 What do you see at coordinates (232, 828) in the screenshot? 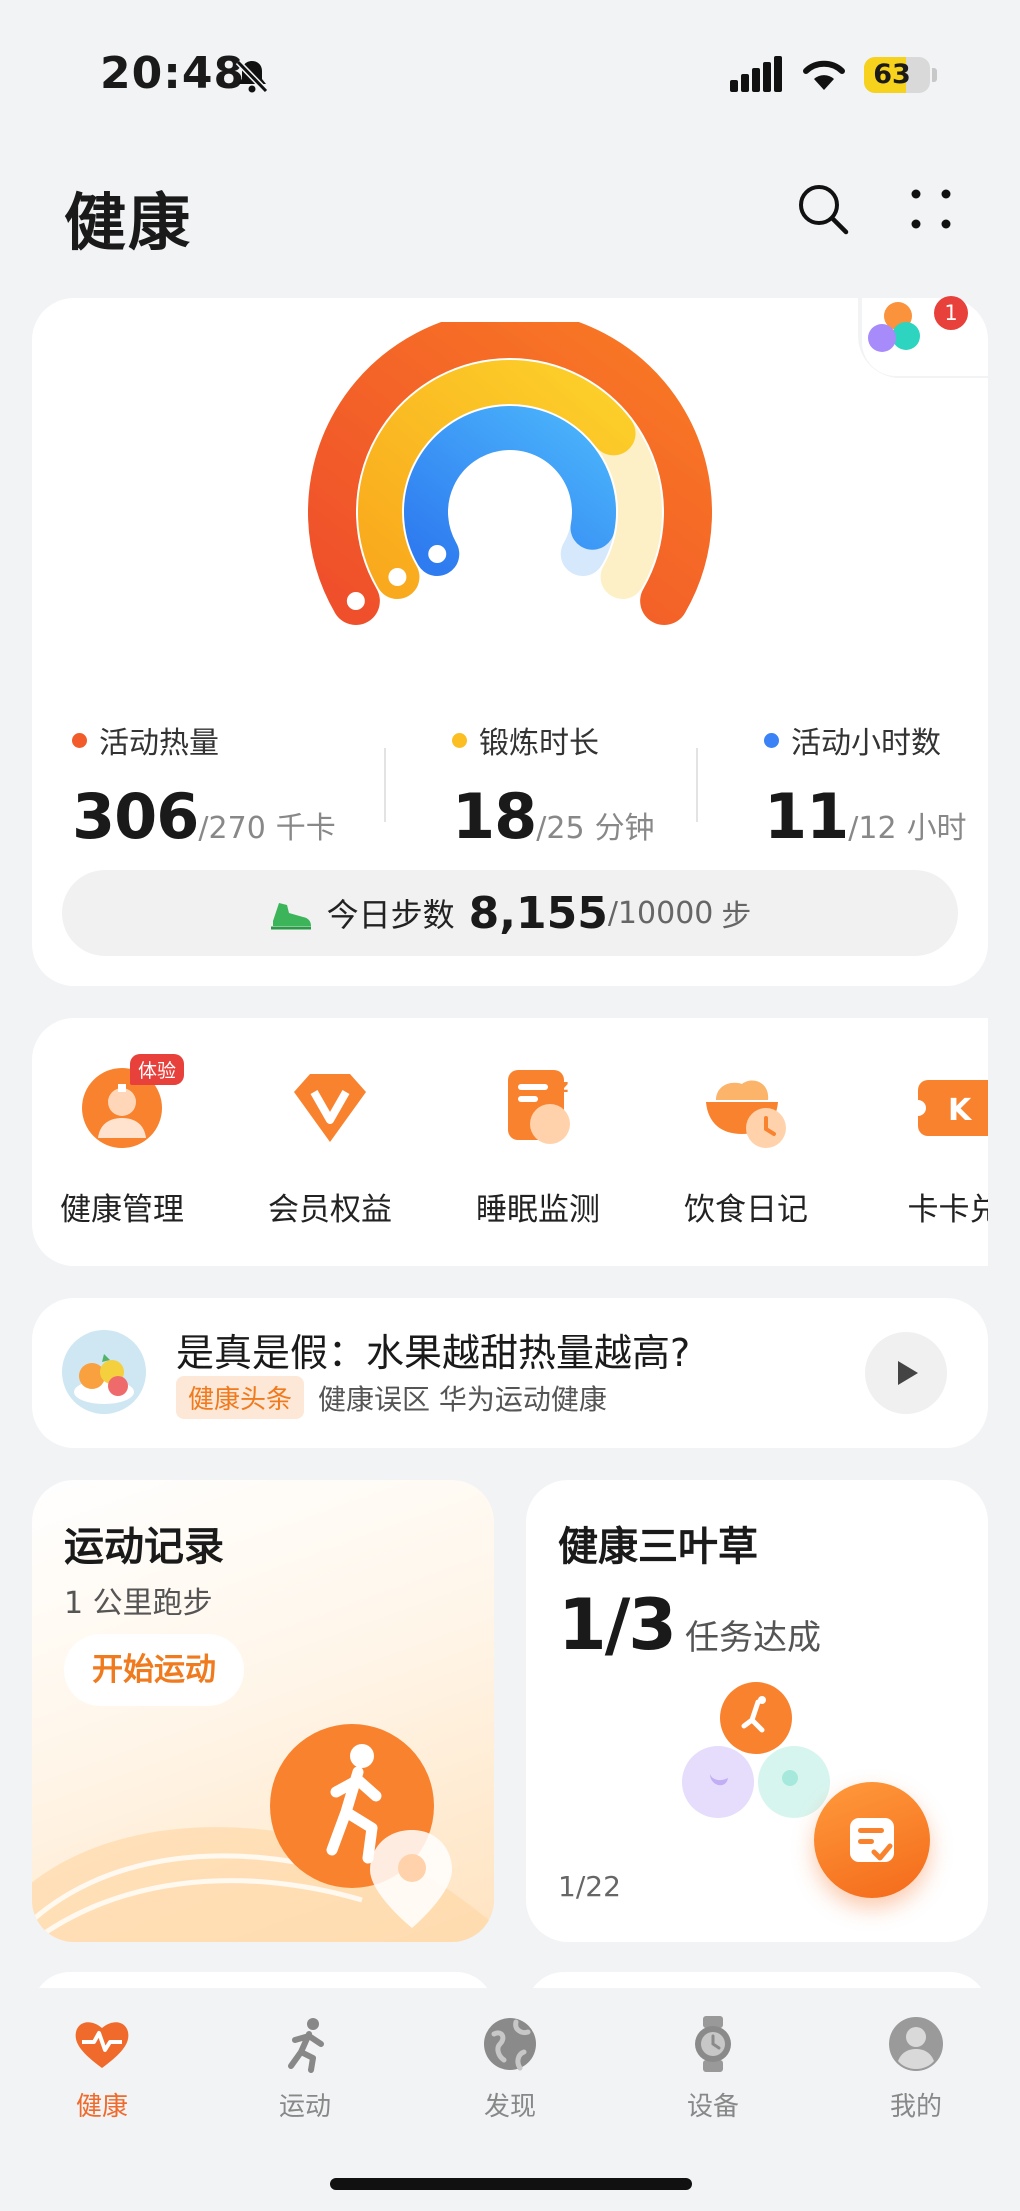
I see `metric-calories-target: /270` at bounding box center [232, 828].